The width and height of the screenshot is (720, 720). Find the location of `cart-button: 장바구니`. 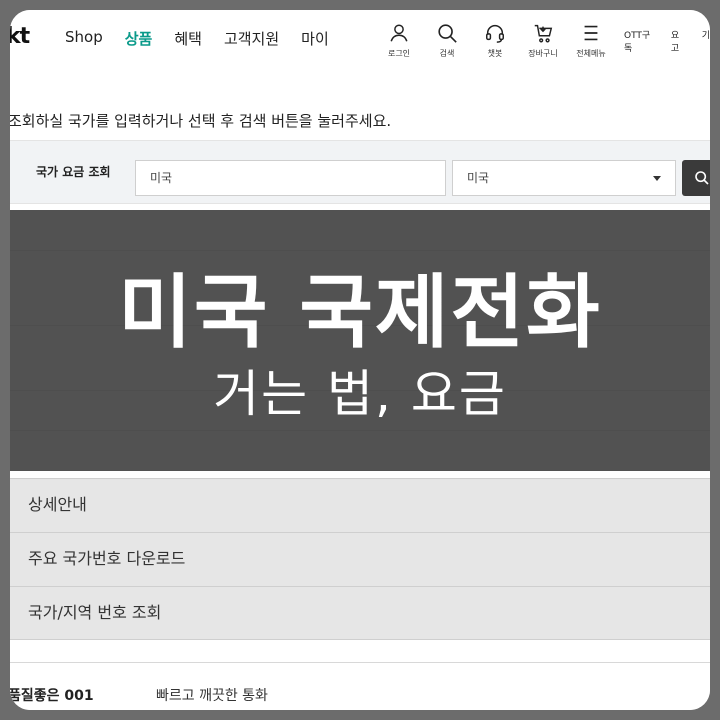

cart-button: 장바구니 is located at coordinates (543, 40).